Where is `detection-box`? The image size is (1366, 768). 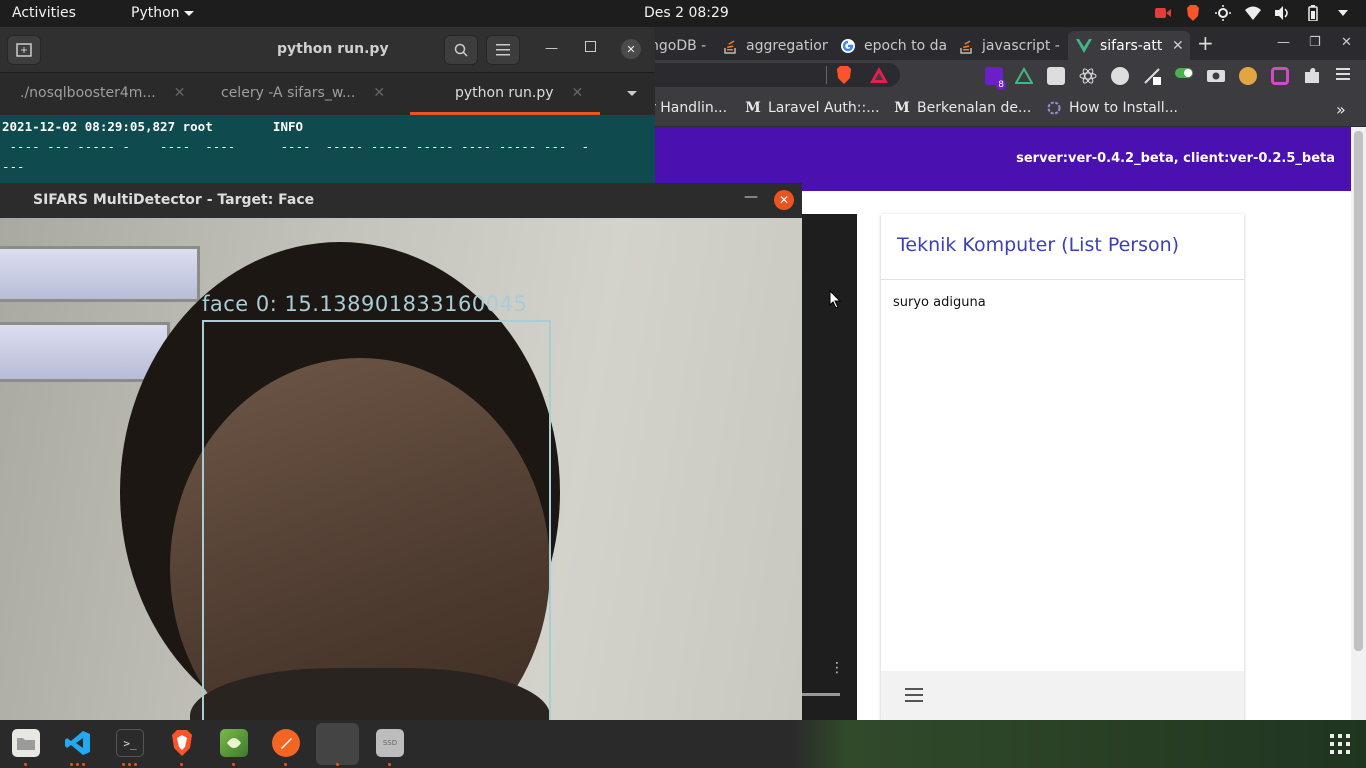 detection-box is located at coordinates (376, 520).